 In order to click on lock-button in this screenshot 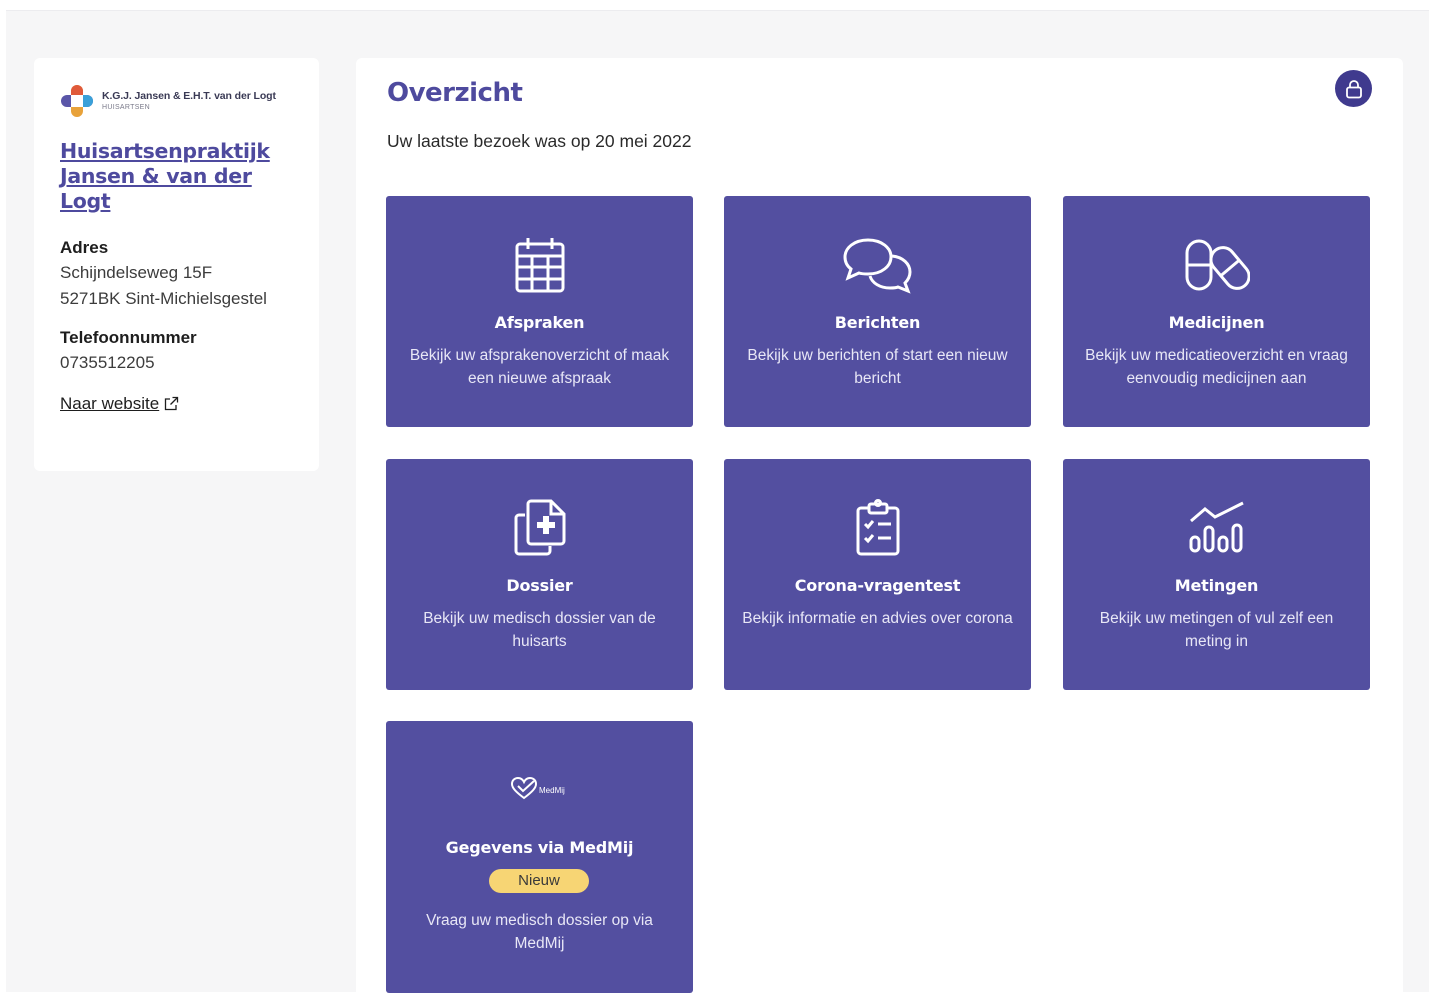, I will do `click(1353, 88)`.